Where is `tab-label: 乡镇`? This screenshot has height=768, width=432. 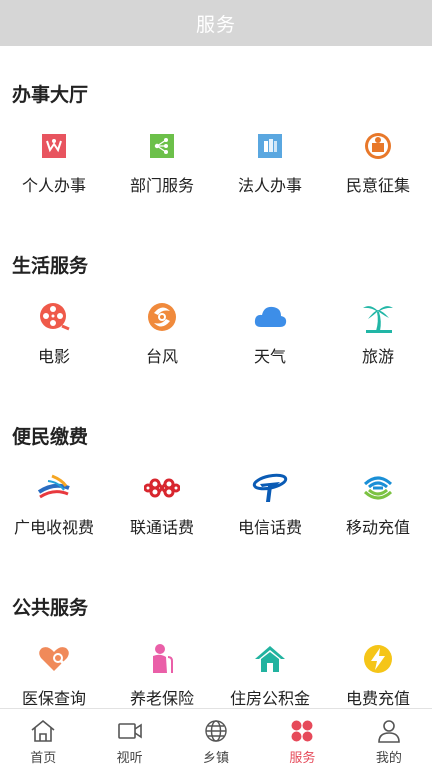
tab-label: 乡镇 is located at coordinates (216, 757).